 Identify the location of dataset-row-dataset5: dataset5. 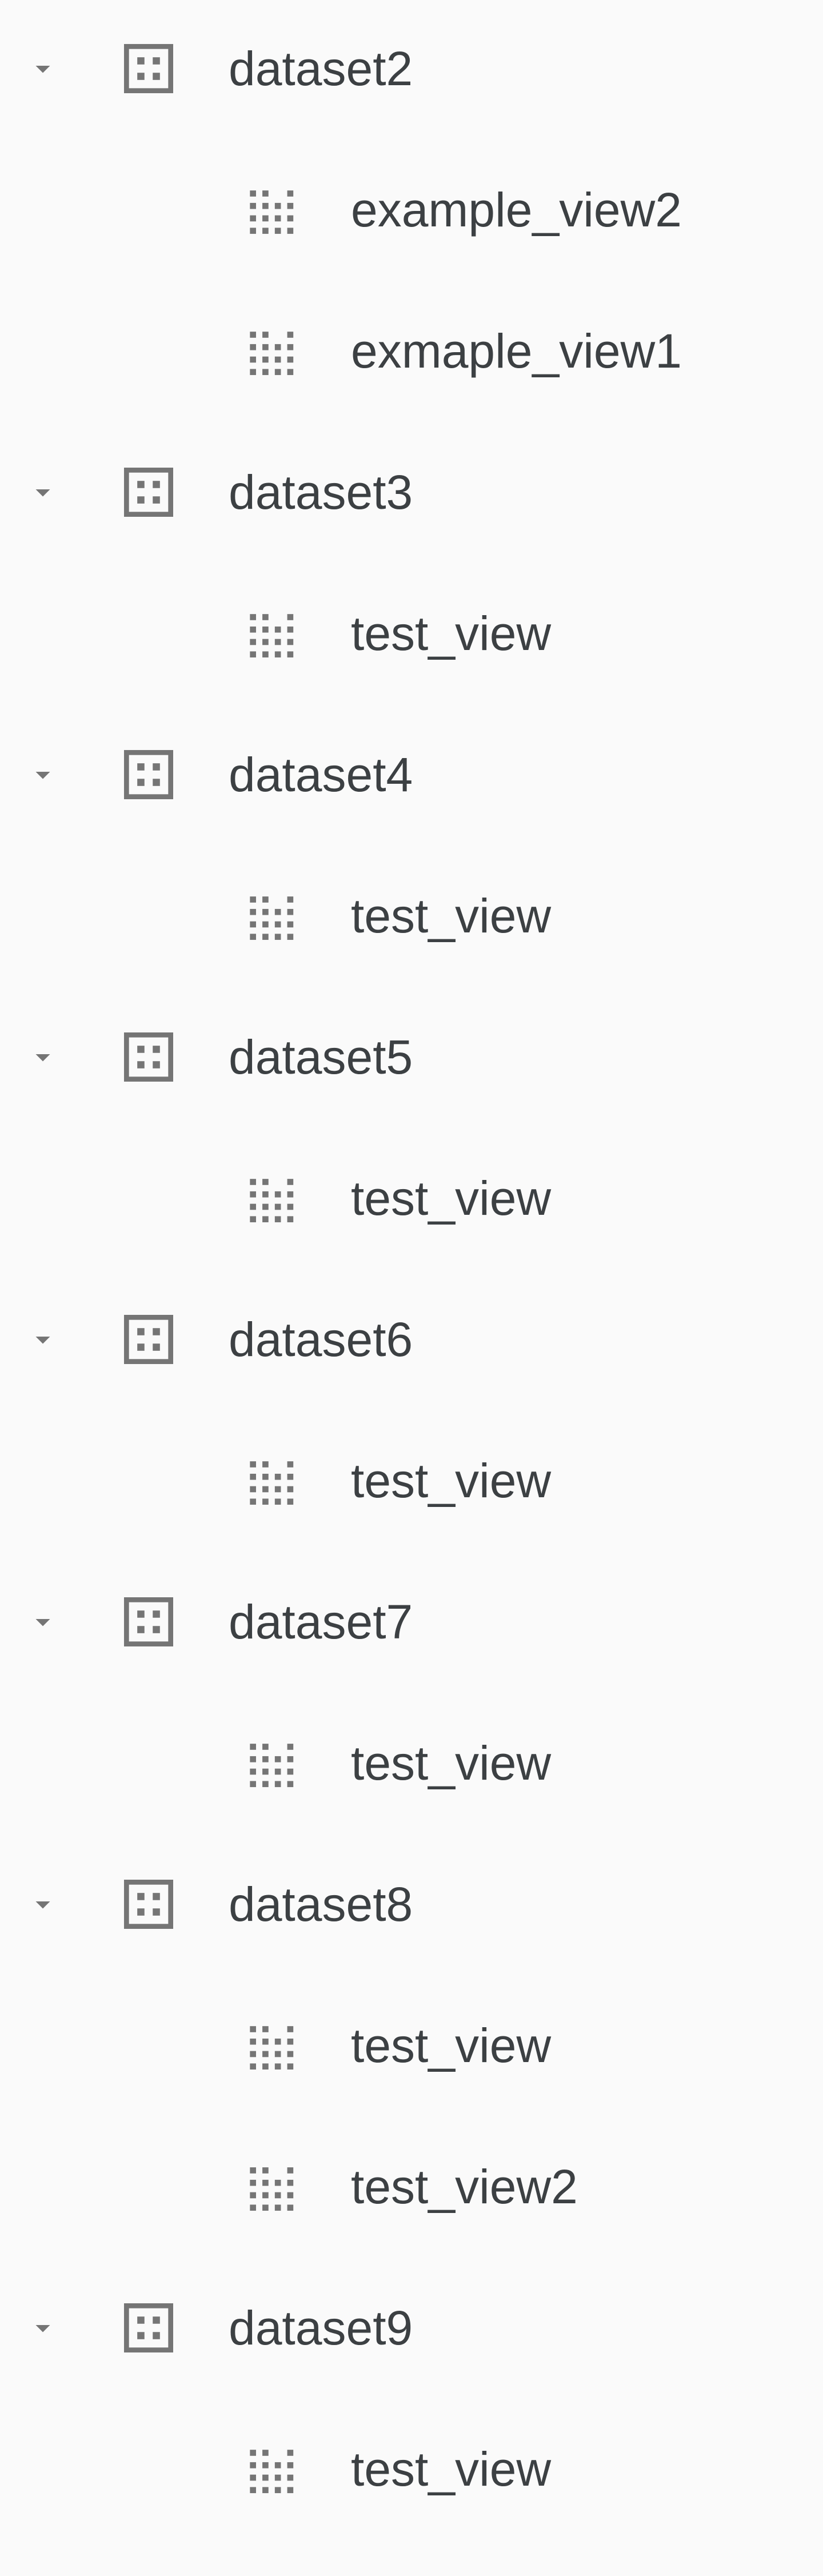
(411, 1057).